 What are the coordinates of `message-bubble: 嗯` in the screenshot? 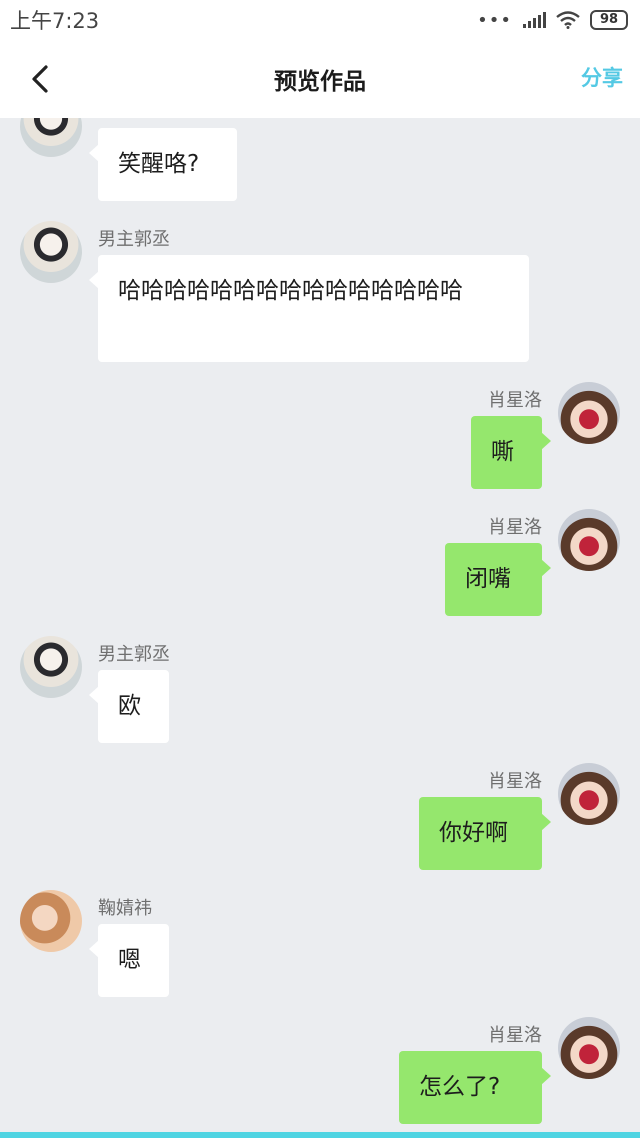 It's located at (129, 960).